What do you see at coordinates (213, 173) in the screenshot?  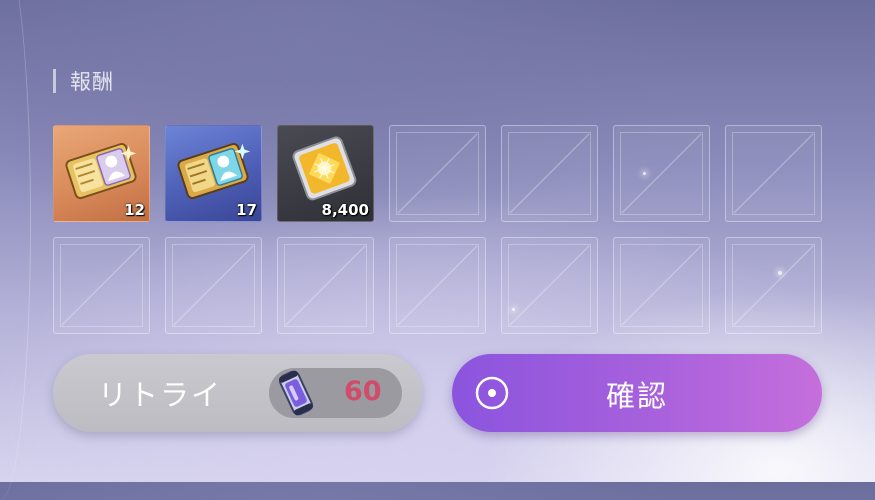 I see `reward-slot-blue-ticket: 17` at bounding box center [213, 173].